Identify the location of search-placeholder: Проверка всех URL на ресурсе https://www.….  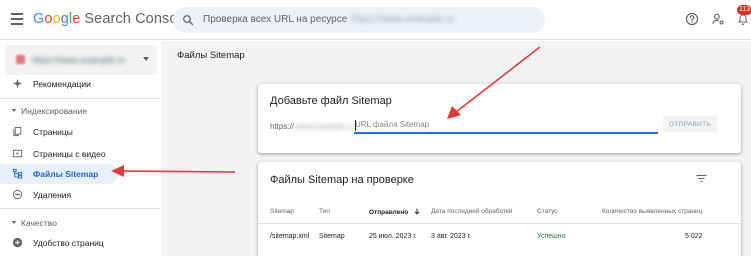
(329, 19).